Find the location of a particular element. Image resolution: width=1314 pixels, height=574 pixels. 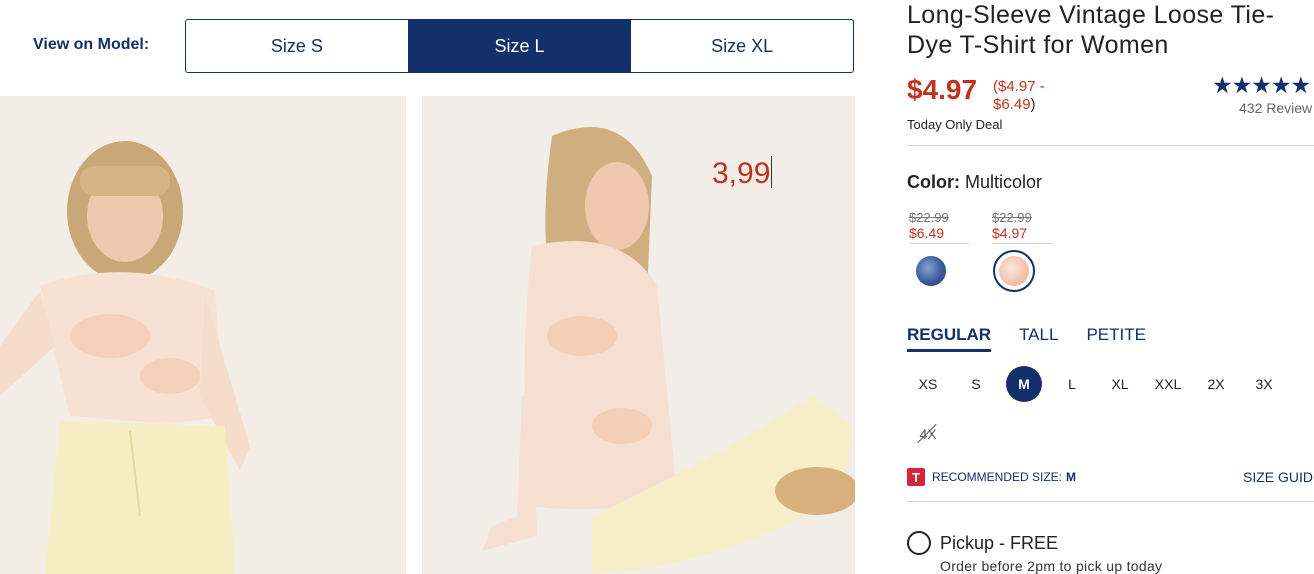

product-title-line-2: Dye T-Shirt for Women is located at coordinates (1038, 45).